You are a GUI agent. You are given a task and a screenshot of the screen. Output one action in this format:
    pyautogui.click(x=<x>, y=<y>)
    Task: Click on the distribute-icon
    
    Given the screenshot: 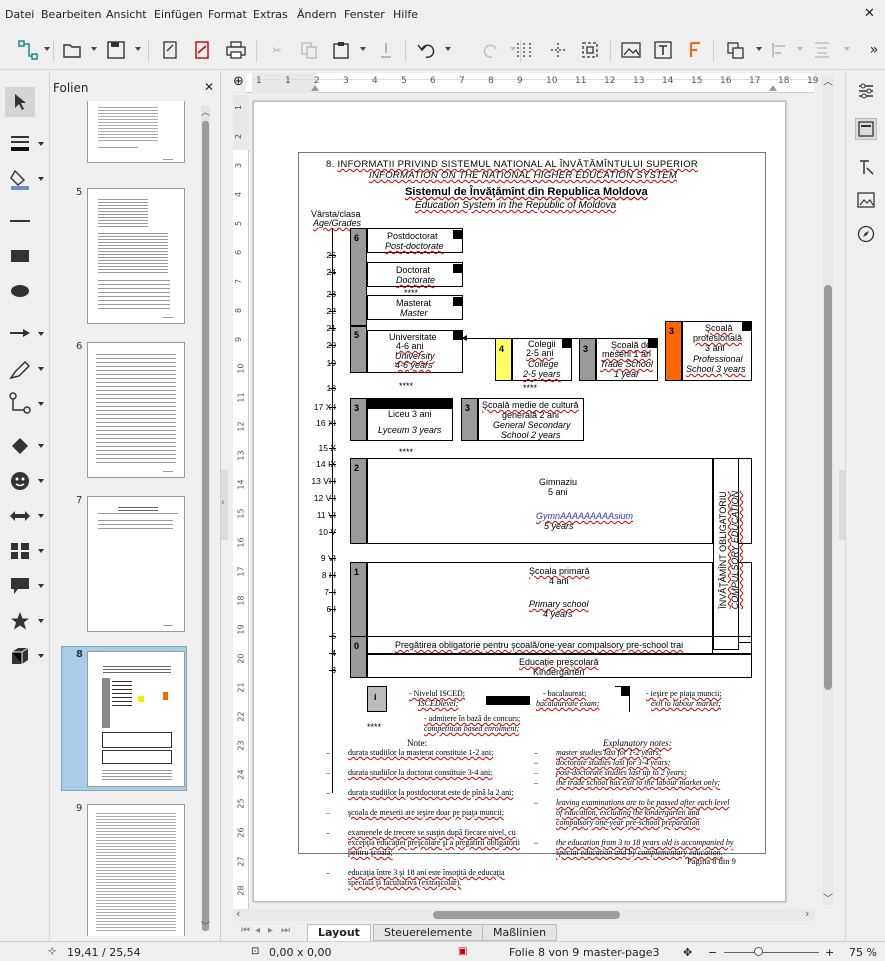 What is the action you would take?
    pyautogui.click(x=822, y=50)
    